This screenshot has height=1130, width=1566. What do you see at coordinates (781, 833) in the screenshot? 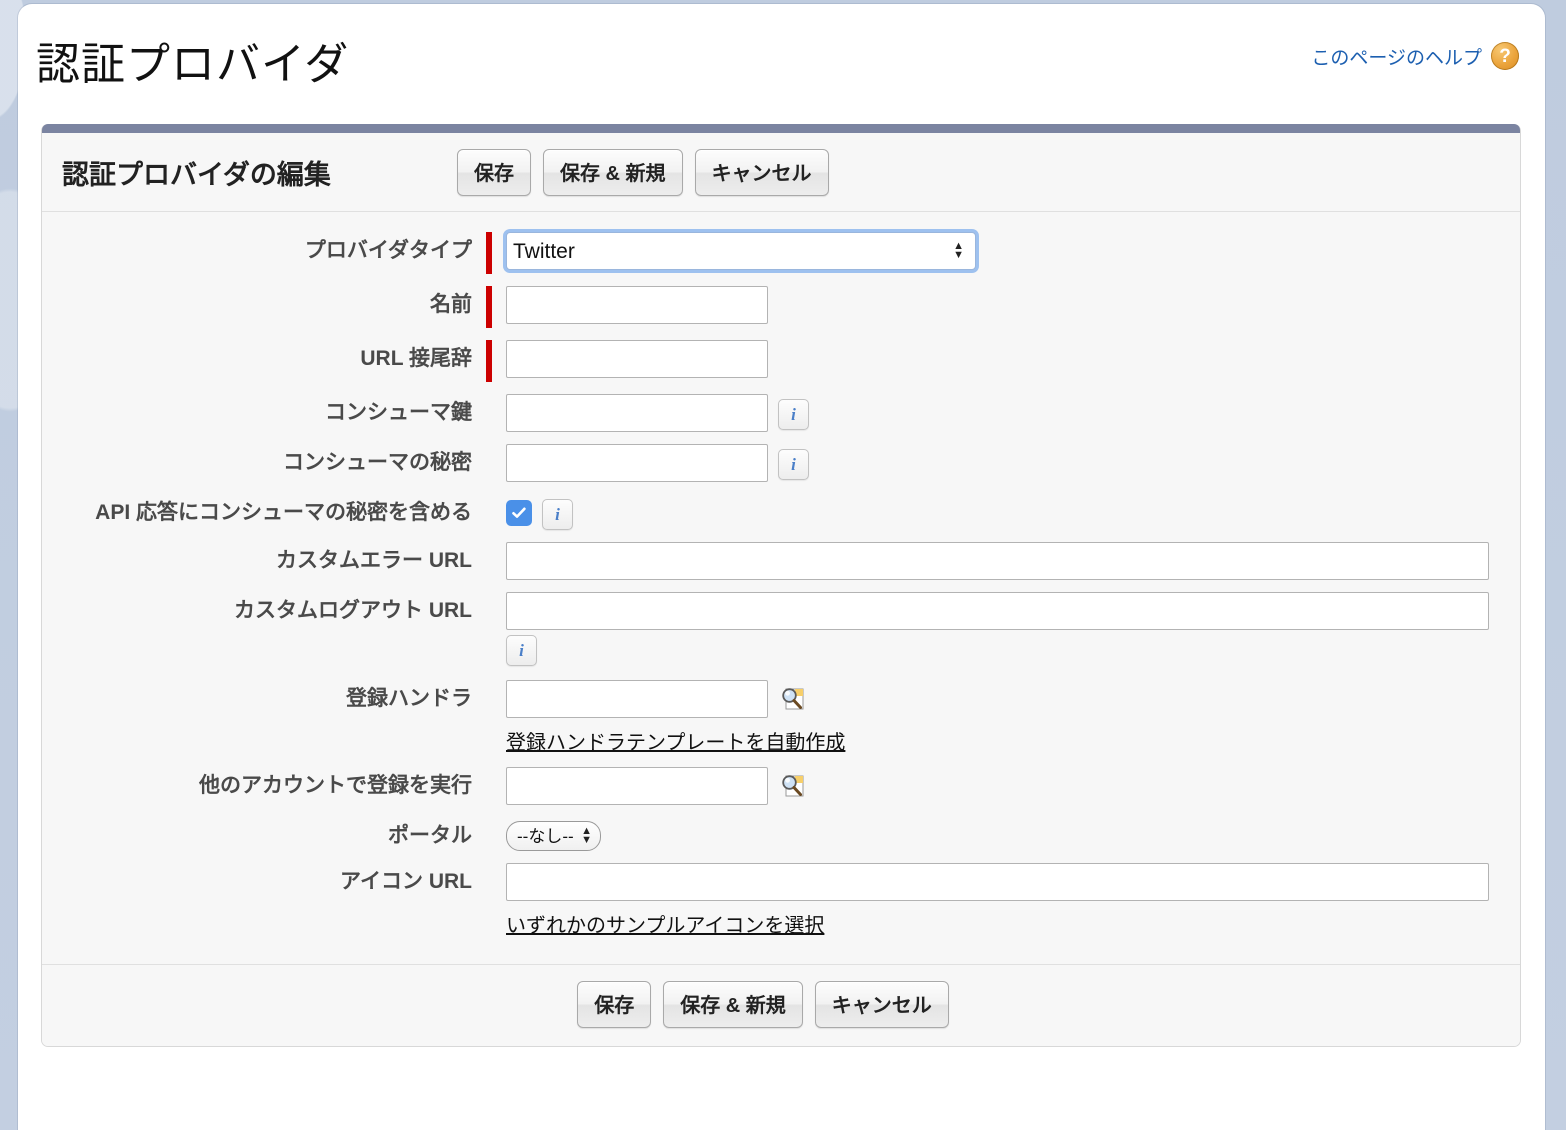
I see `field-portal: ポータル --なし-- ▲ ▼` at bounding box center [781, 833].